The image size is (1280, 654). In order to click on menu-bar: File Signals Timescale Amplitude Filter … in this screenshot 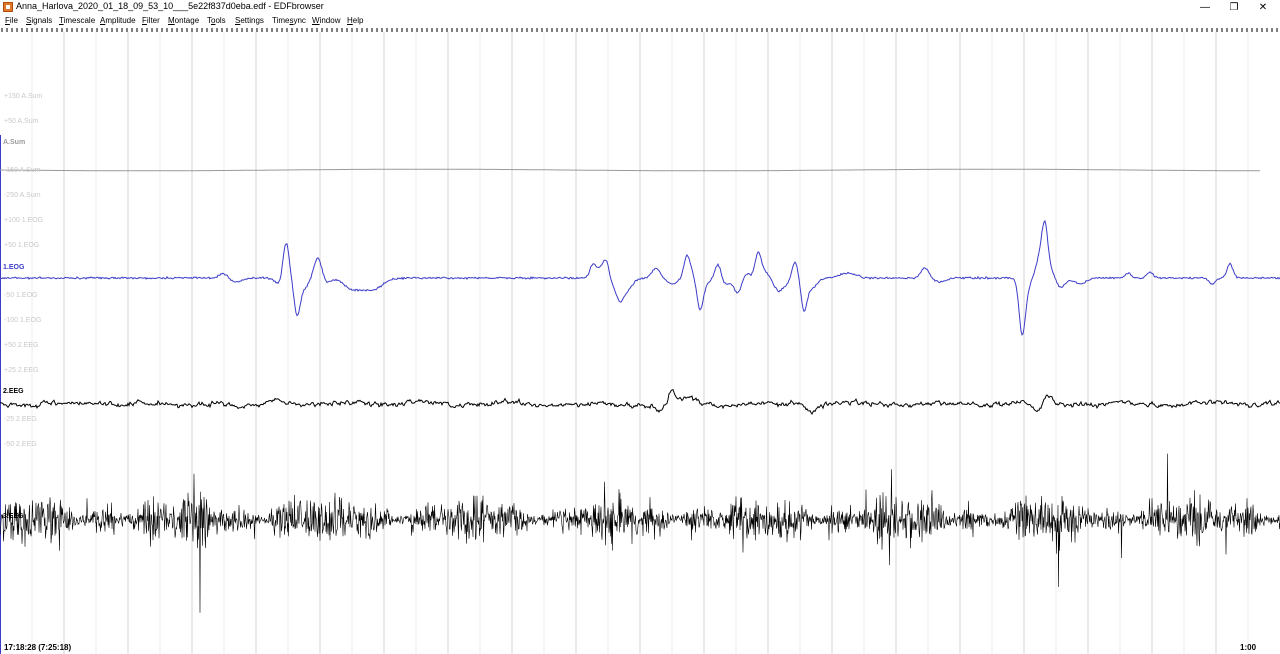, I will do `click(640, 21)`.